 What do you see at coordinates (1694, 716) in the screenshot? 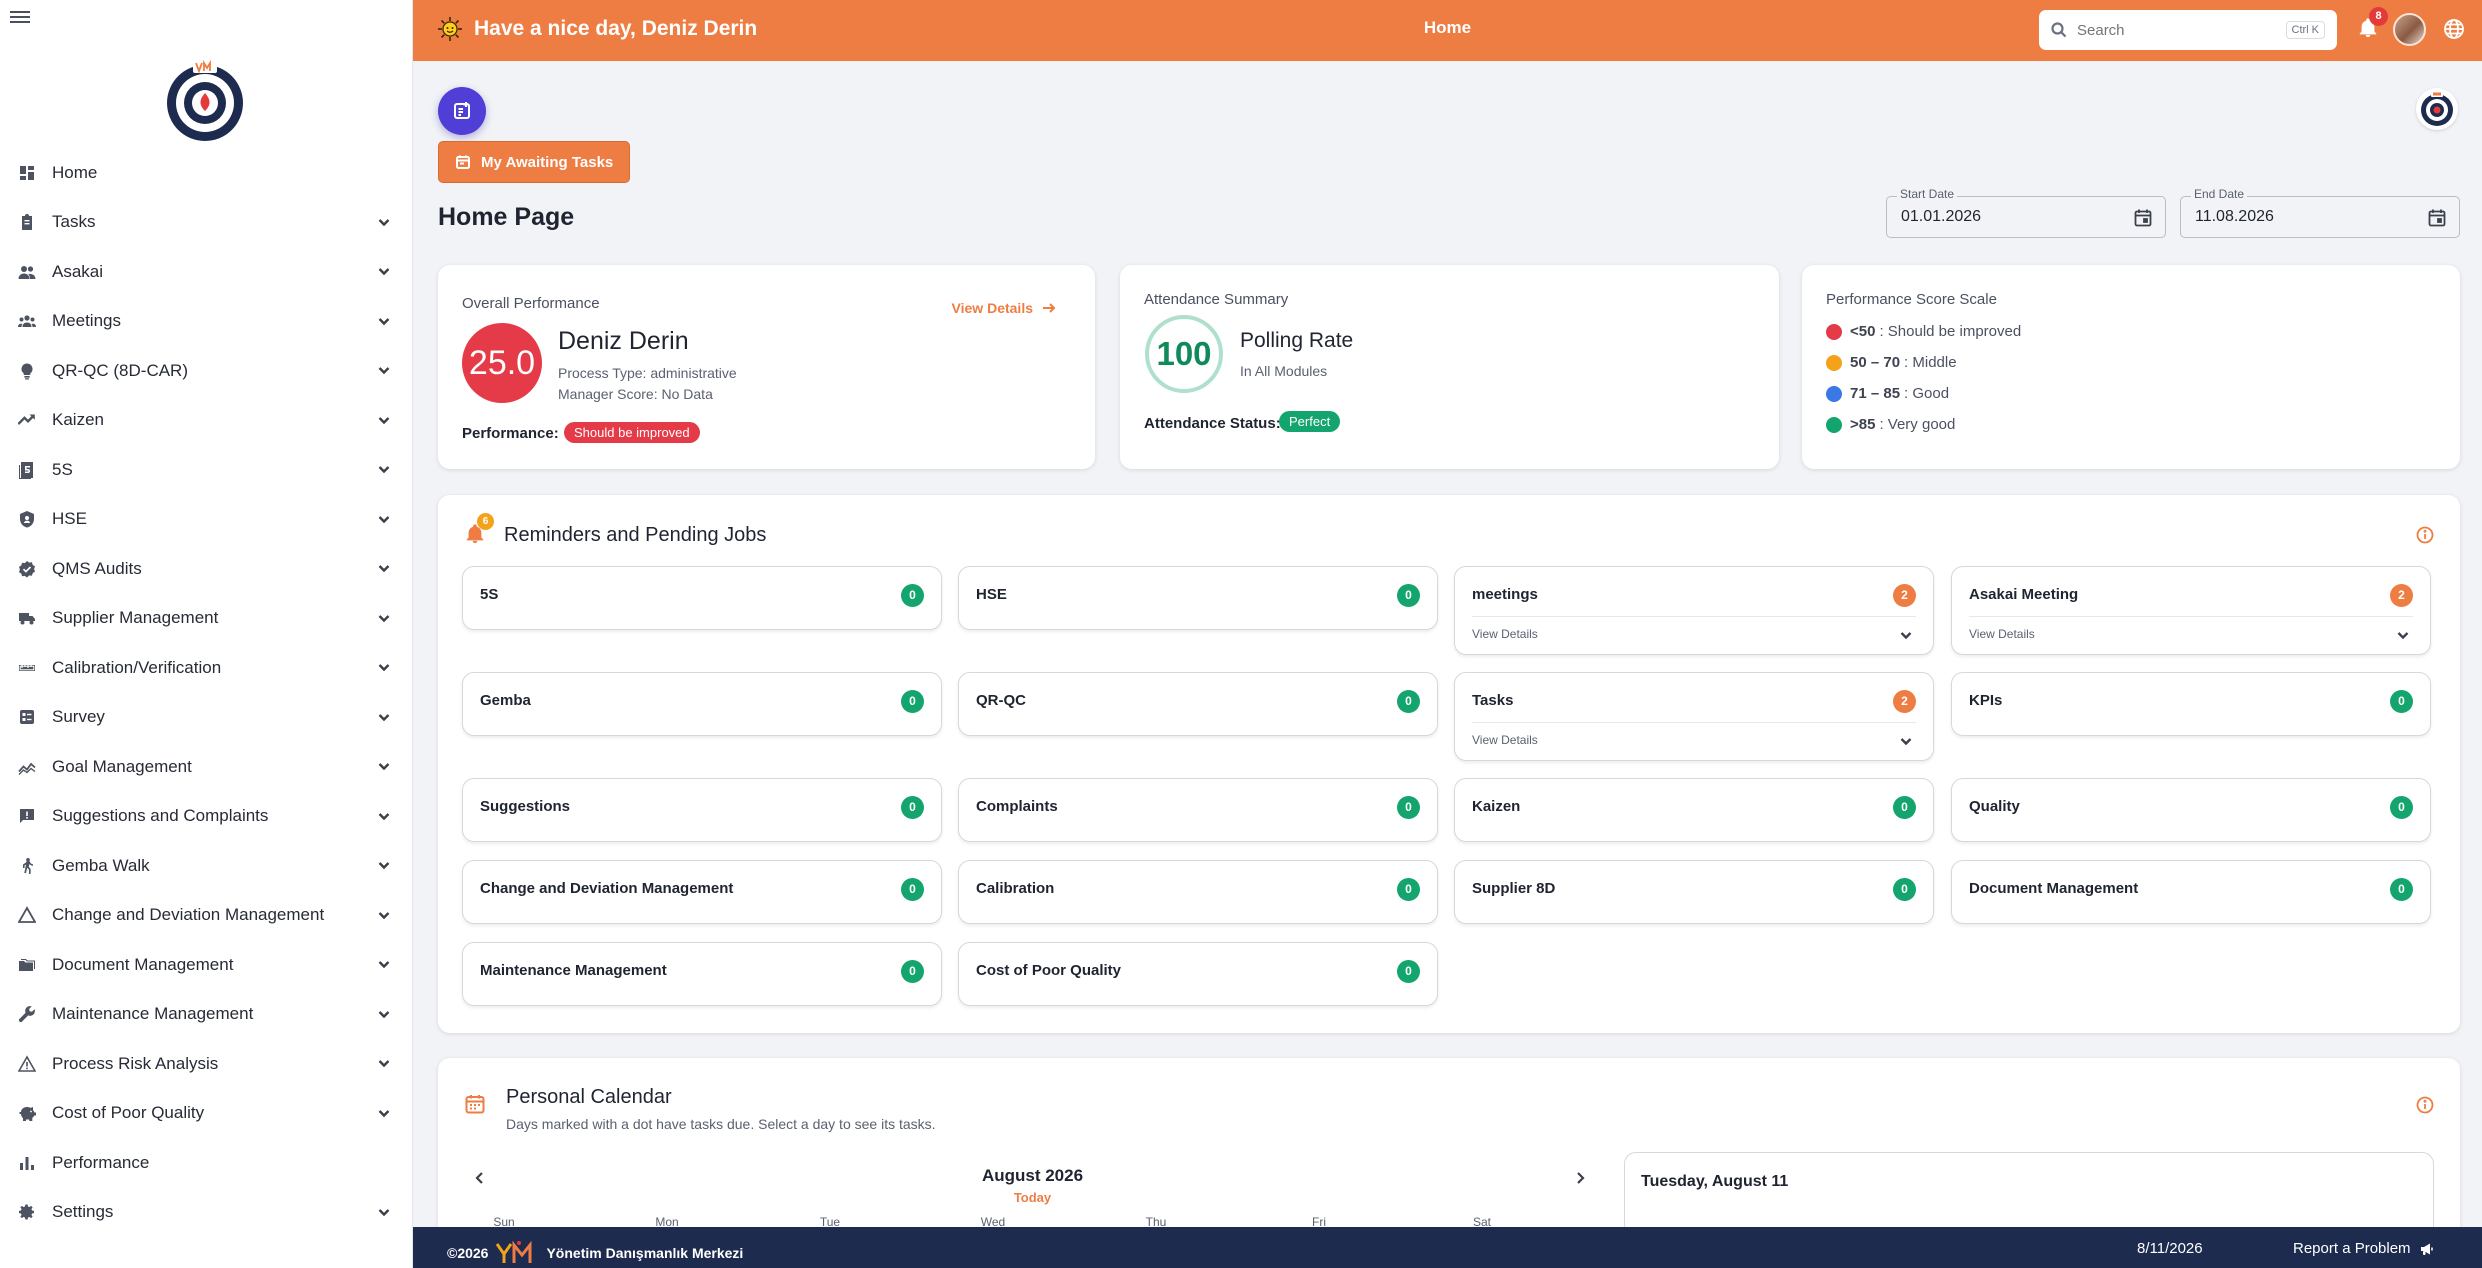
I see `reminder-tile-tasks: Tasks 2 View Details` at bounding box center [1694, 716].